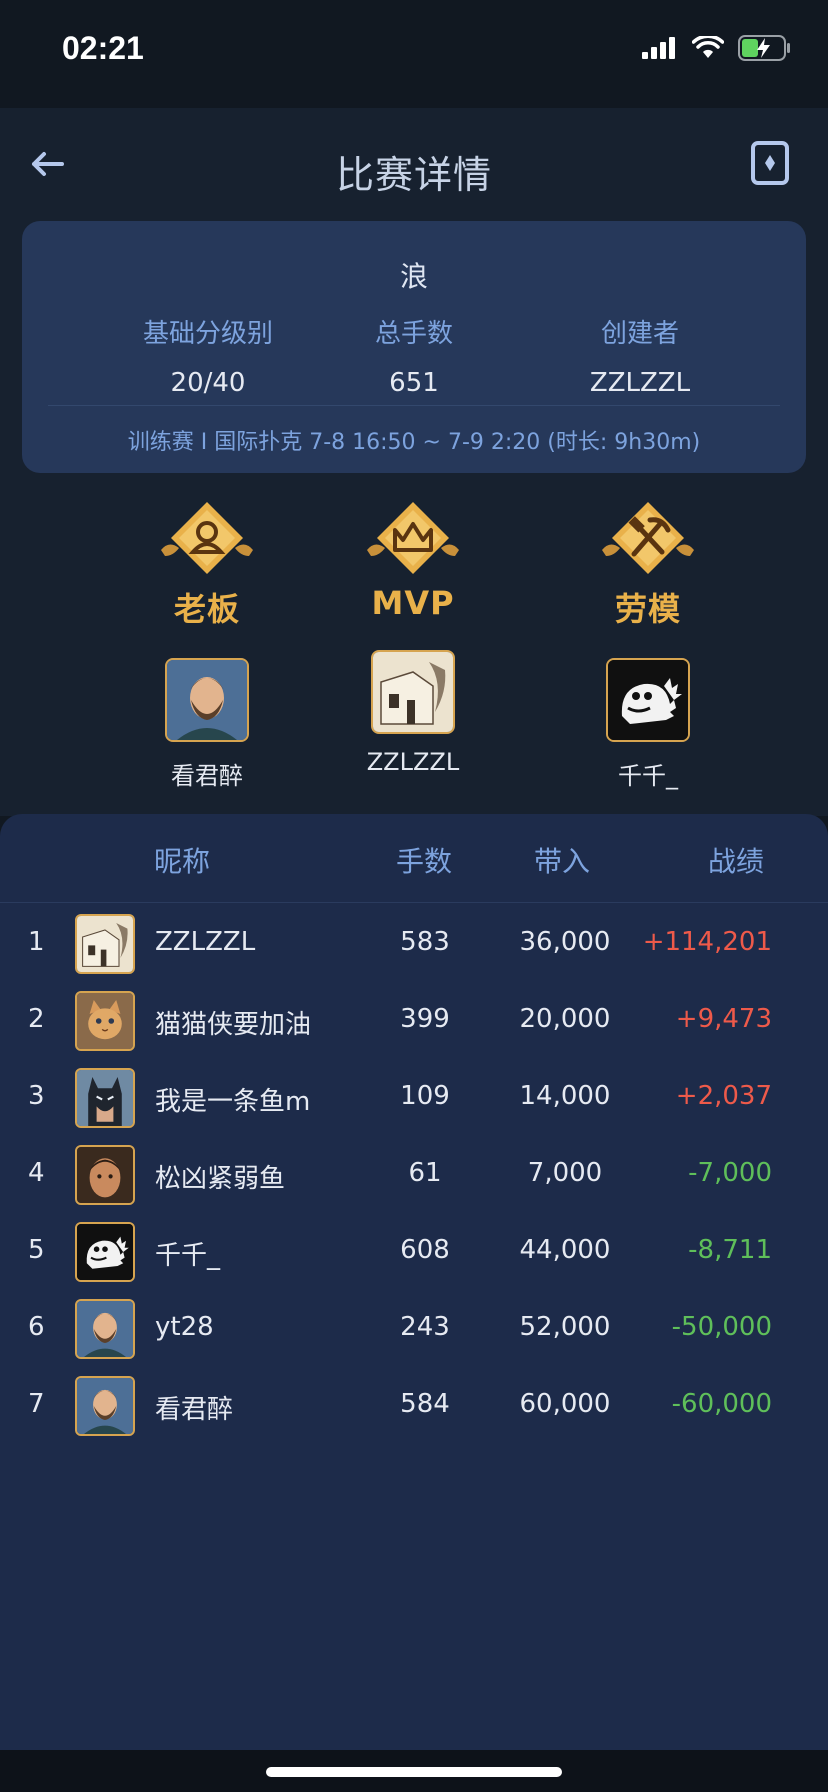 The image size is (828, 1792). I want to click on status-bar: 02:21, so click(414, 54).